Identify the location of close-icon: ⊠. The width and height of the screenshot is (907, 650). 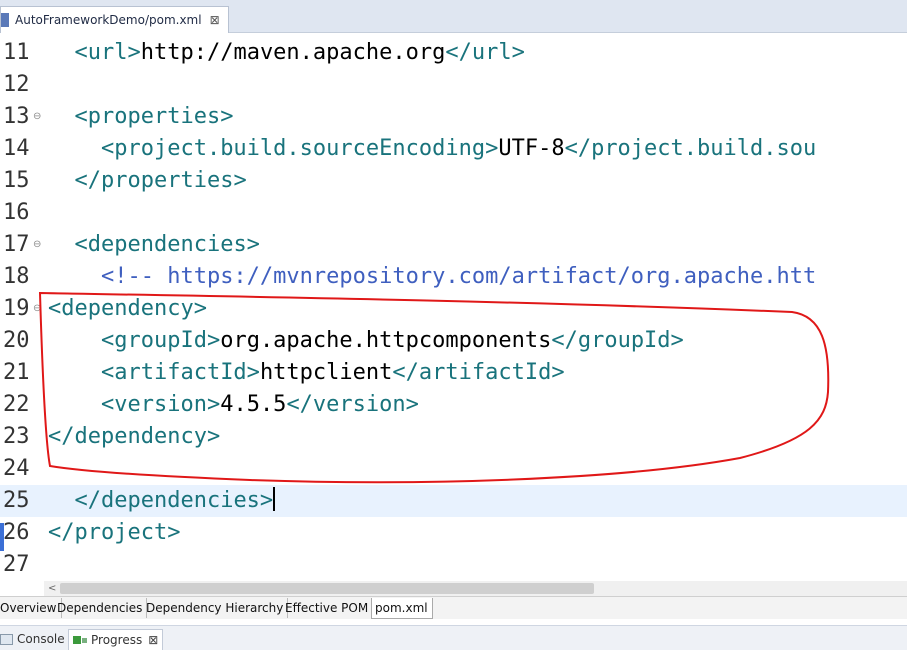
(153, 640).